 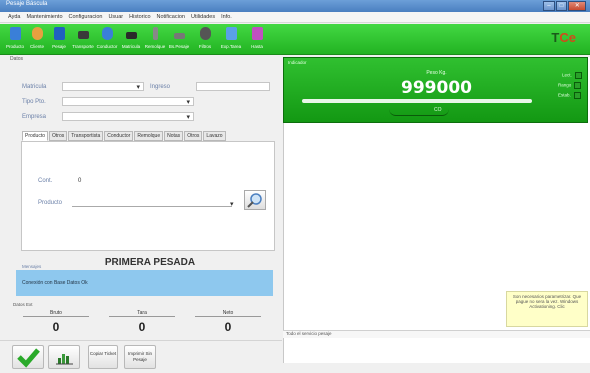 I want to click on neto-value: 0, so click(x=228, y=327).